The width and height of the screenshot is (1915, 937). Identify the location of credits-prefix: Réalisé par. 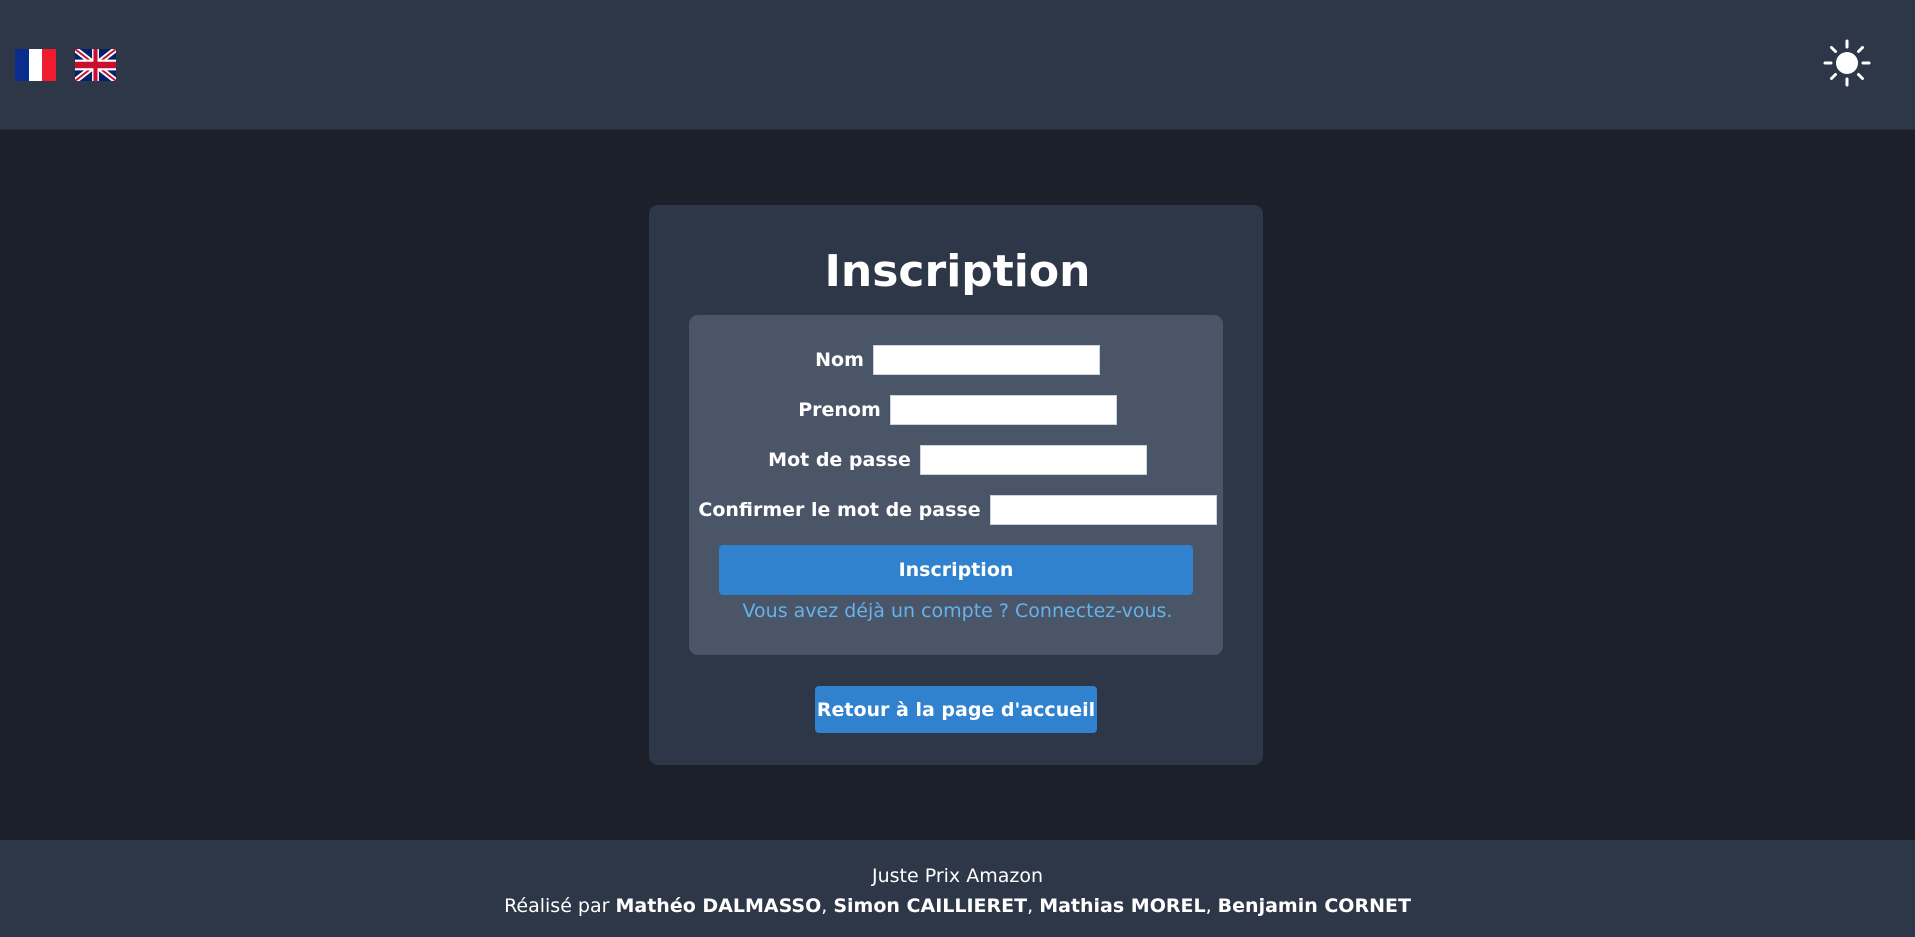
(557, 906).